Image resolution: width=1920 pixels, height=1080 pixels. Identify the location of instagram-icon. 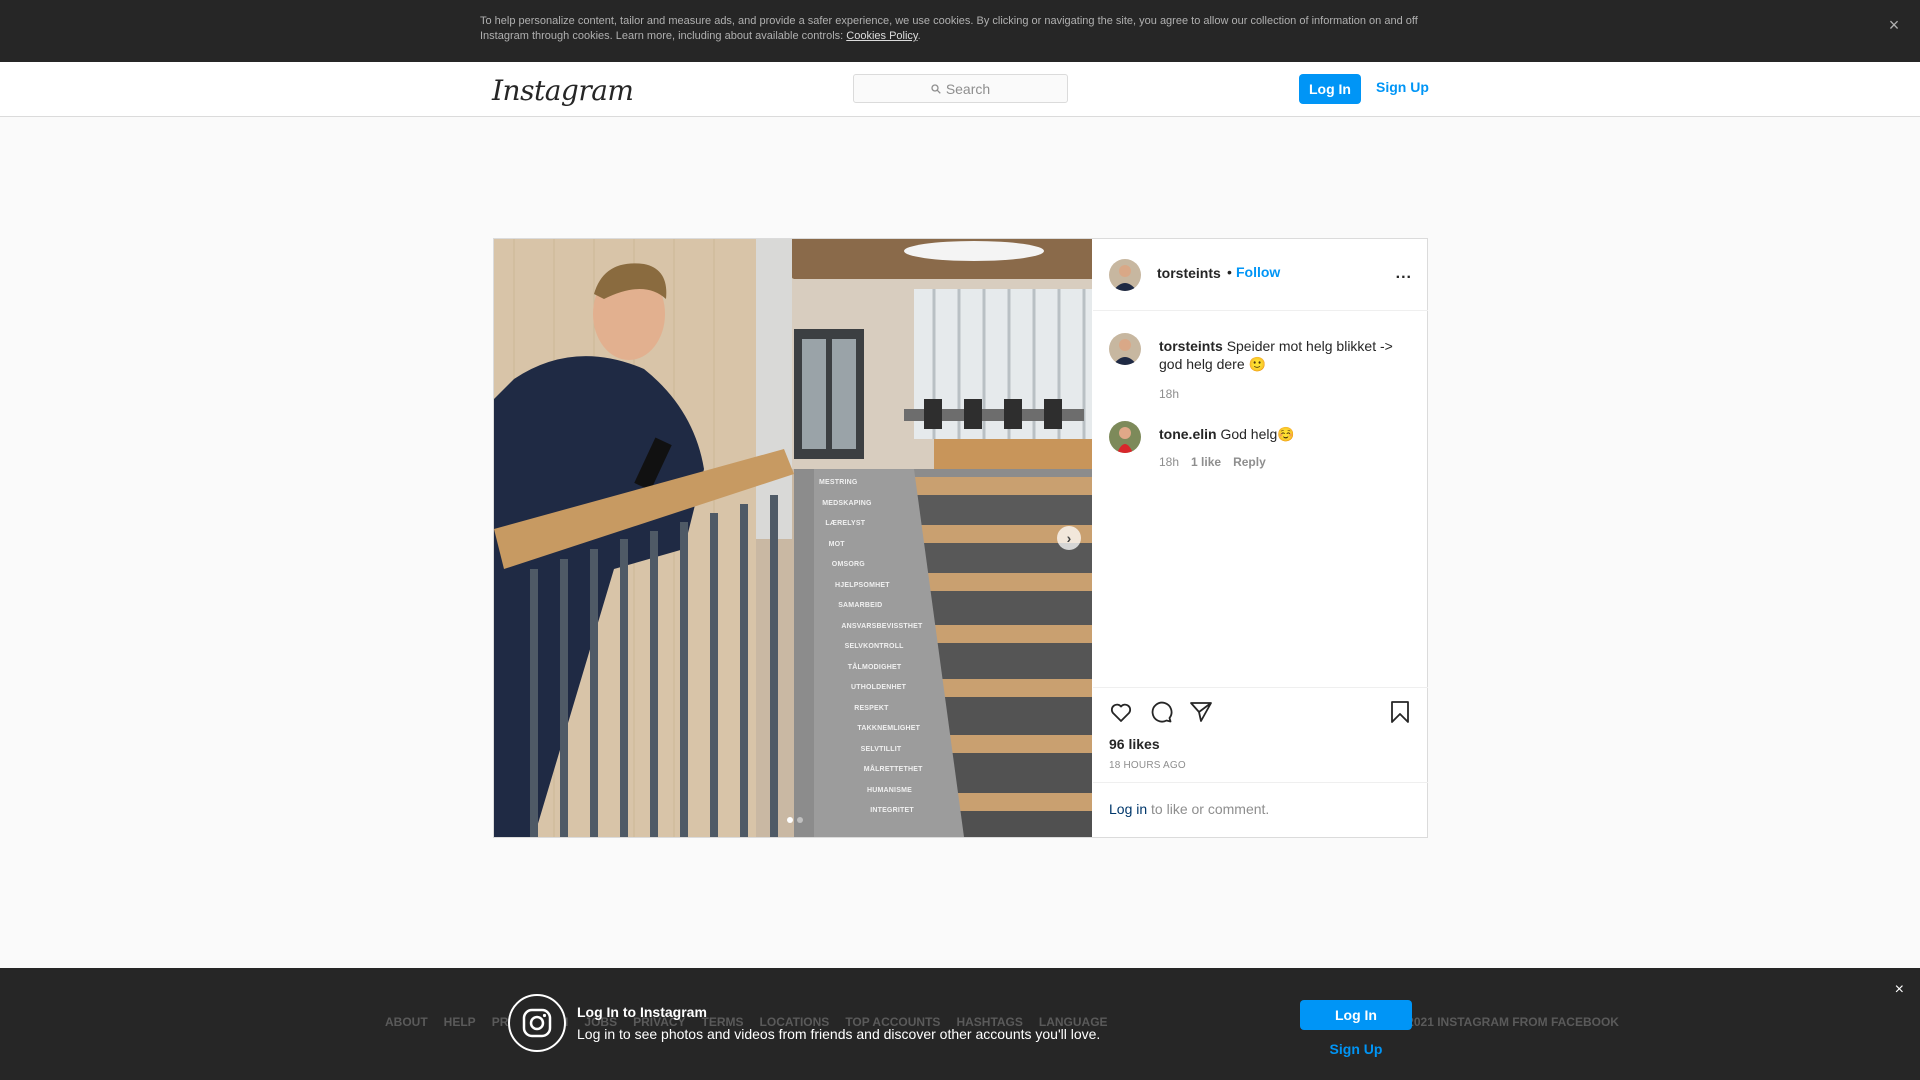
(537, 1023).